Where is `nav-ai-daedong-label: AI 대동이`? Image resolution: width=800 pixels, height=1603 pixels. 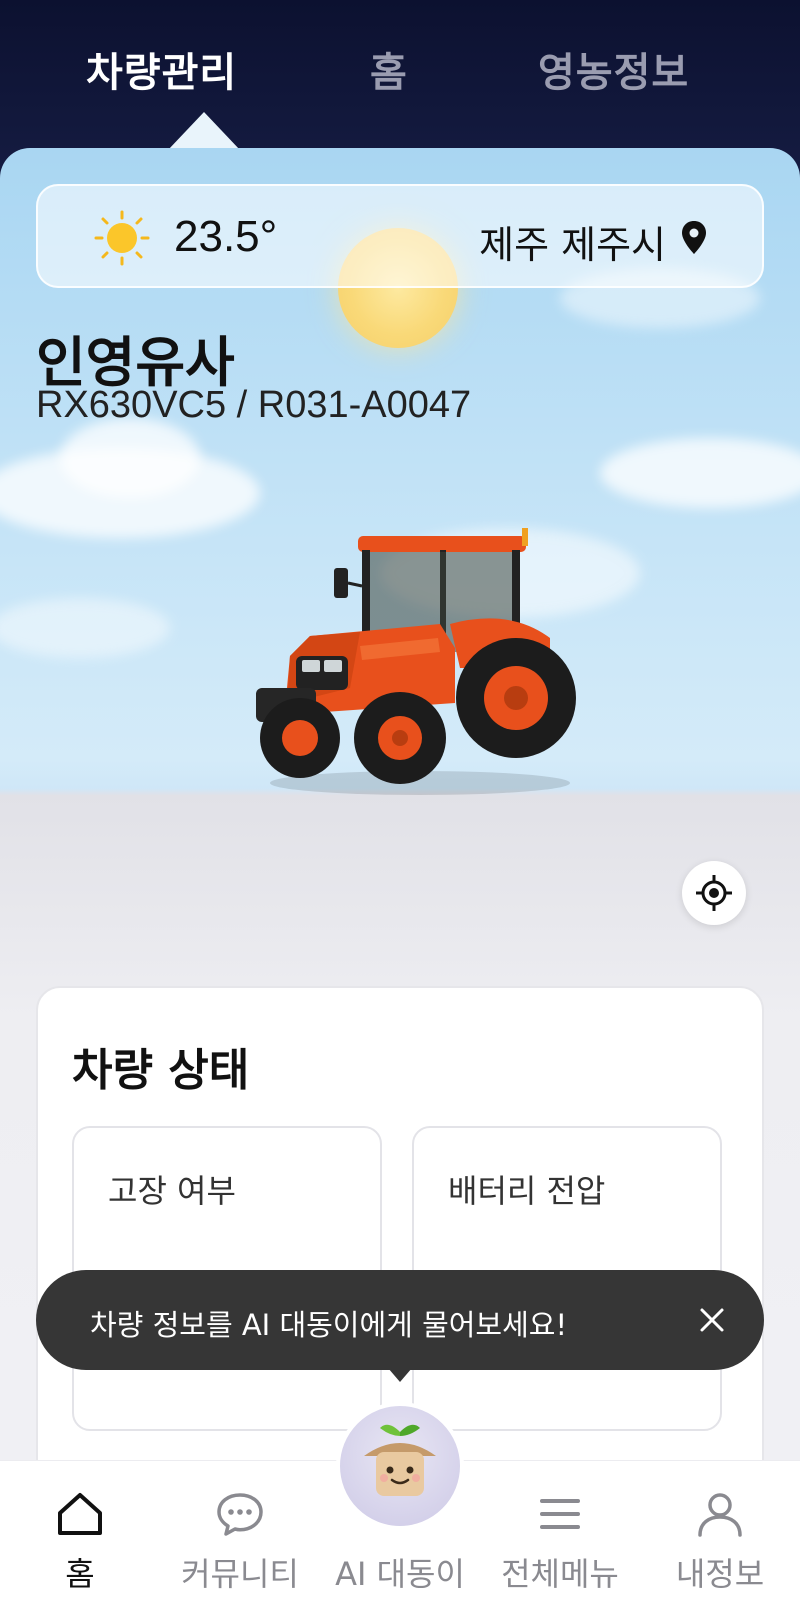
nav-ai-daedong-label: AI 대동이 is located at coordinates (400, 1574).